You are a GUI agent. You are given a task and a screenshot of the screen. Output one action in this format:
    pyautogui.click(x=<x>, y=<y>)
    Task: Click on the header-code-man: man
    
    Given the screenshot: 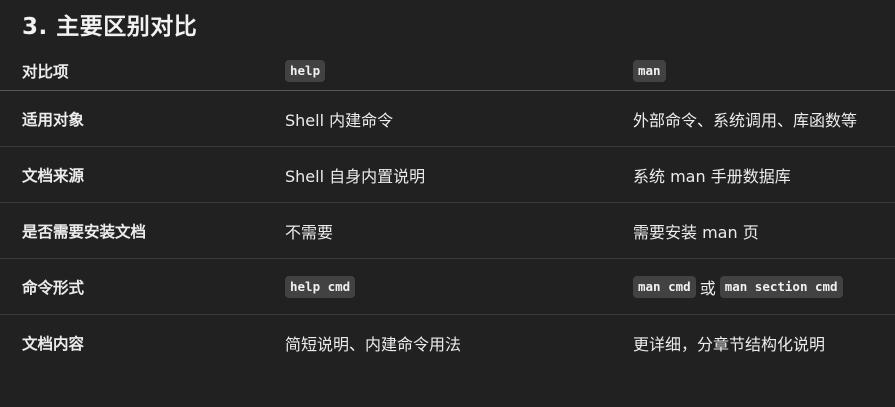 What is the action you would take?
    pyautogui.click(x=649, y=71)
    